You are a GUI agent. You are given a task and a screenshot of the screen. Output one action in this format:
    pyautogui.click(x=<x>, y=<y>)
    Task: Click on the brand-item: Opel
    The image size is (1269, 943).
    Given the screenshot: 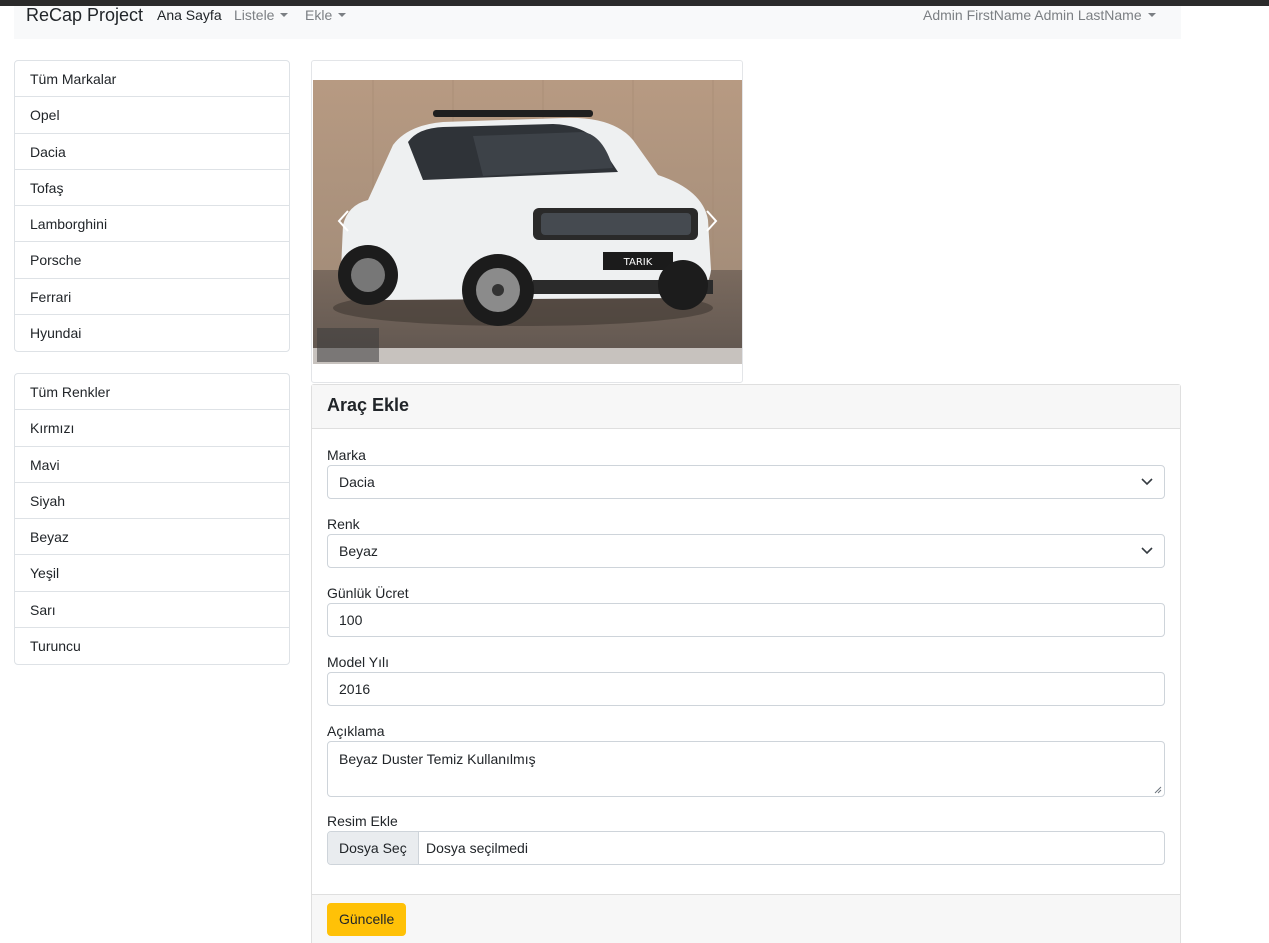 What is the action you would take?
    pyautogui.click(x=152, y=115)
    